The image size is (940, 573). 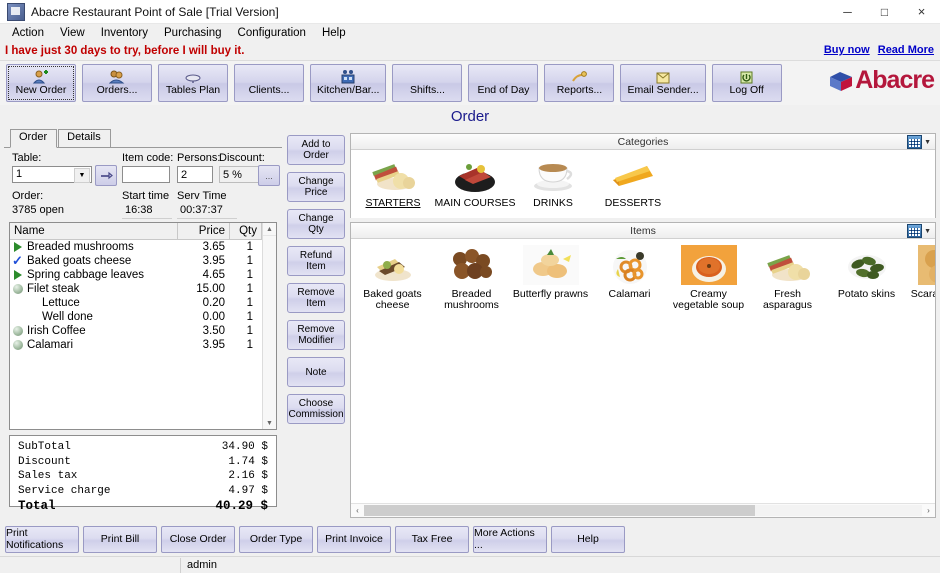 I want to click on total-row-value: 4.97 $, so click(x=248, y=490).